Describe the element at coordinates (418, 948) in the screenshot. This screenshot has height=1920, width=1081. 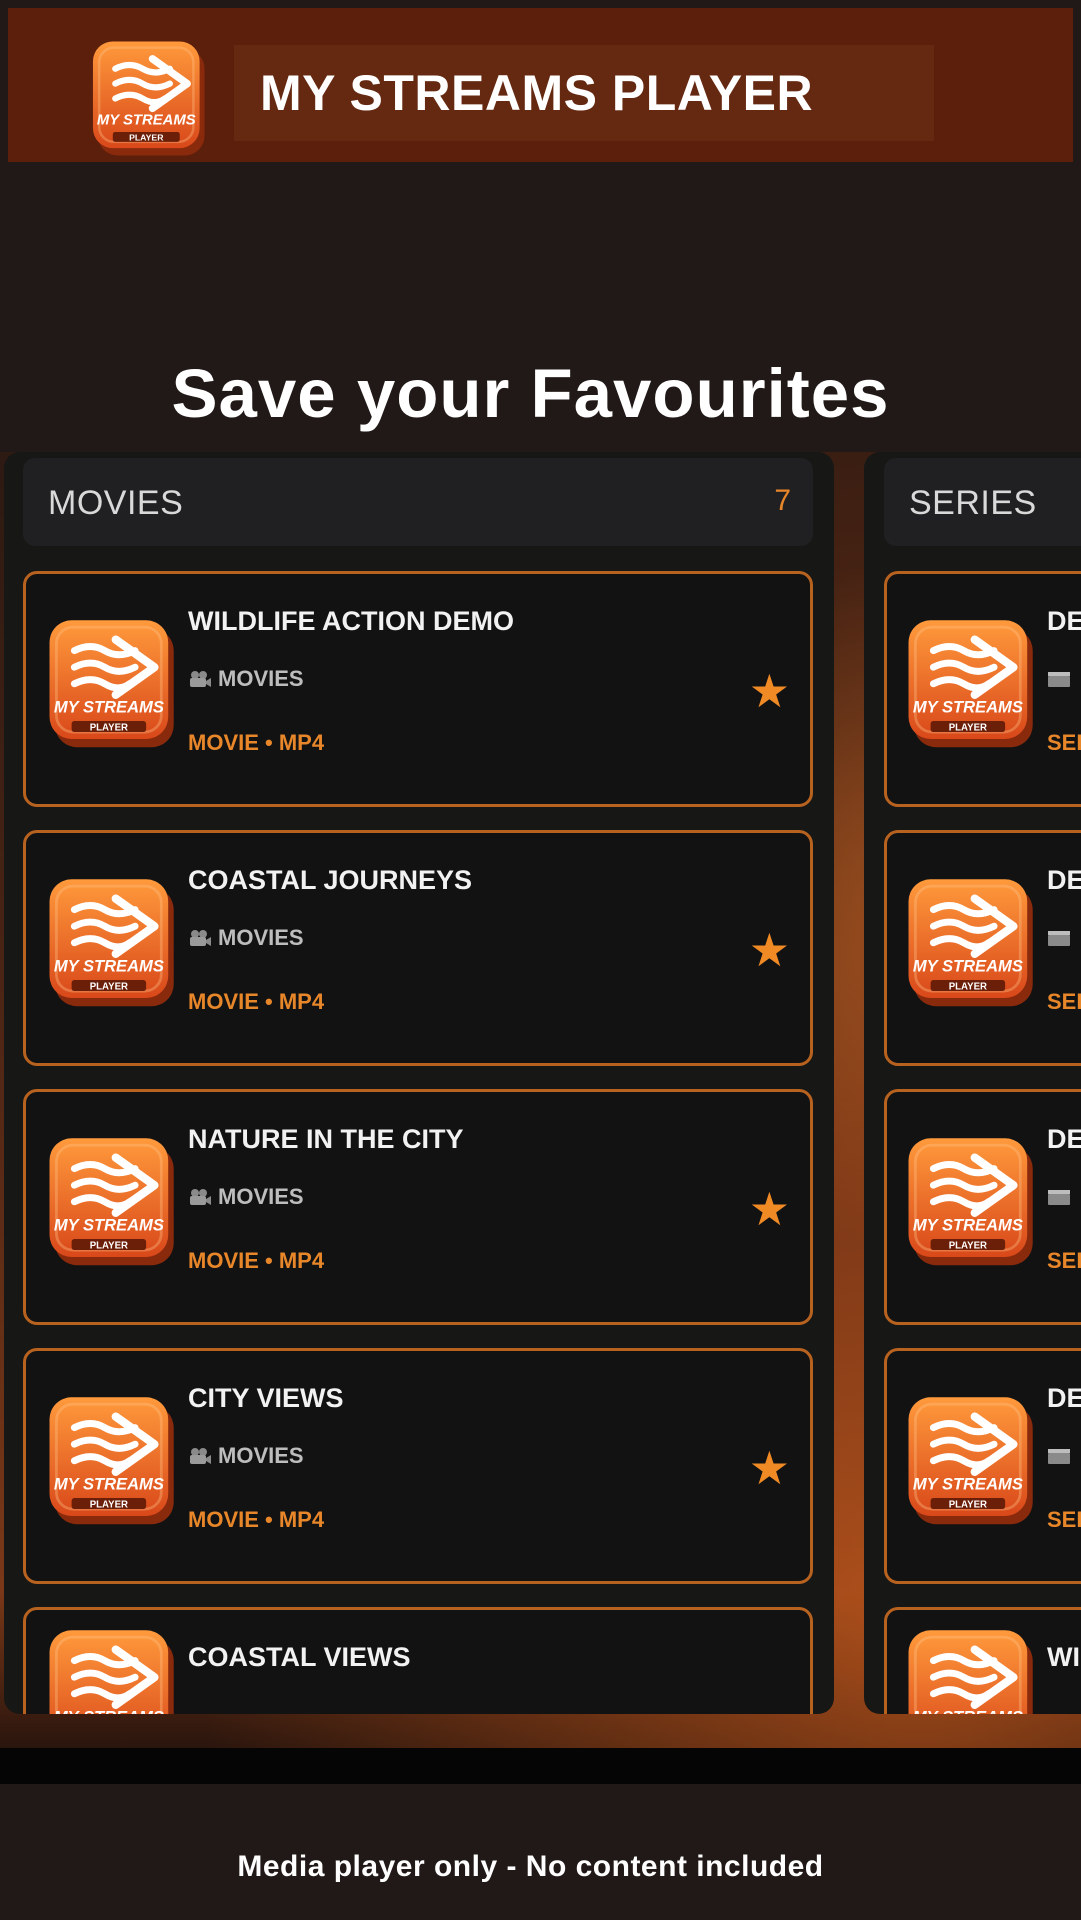
I see `movie-card: COASTAL JOURNEYS MOVIES MOVIE • MP4 ★` at that location.